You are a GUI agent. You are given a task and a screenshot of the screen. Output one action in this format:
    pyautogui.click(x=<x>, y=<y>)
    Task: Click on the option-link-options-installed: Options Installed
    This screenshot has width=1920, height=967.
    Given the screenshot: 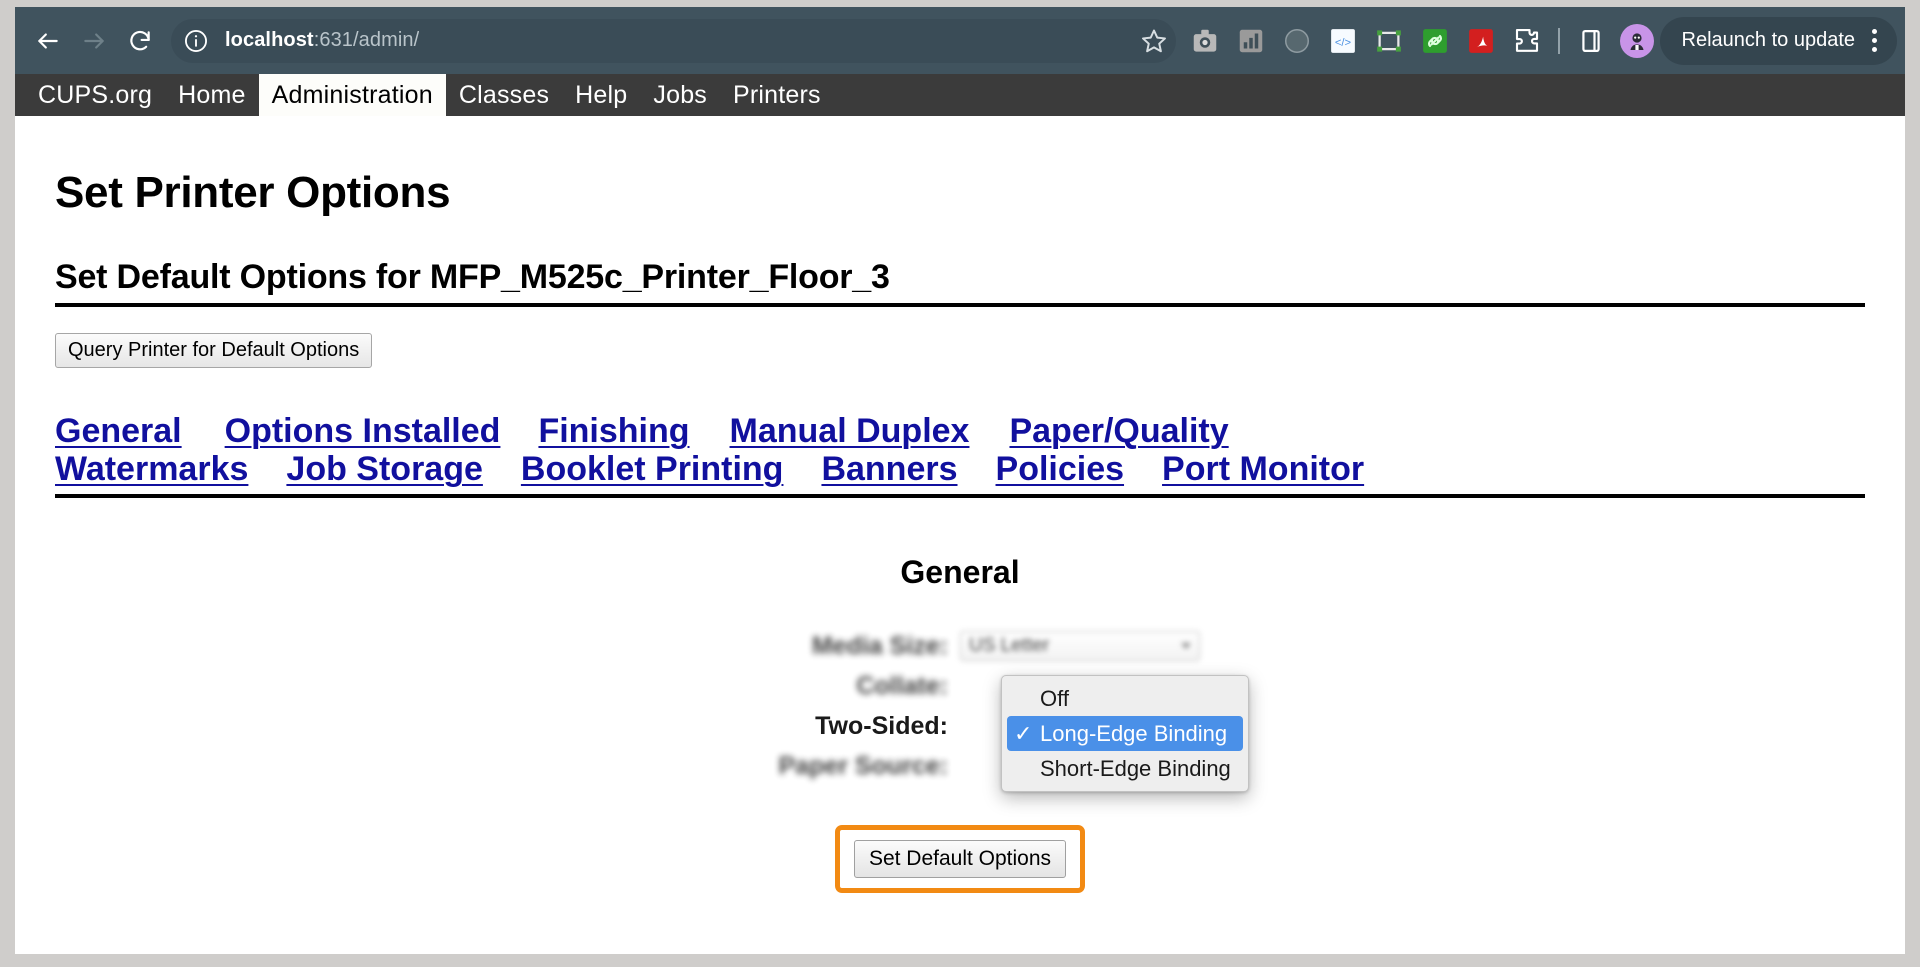 What is the action you would take?
    pyautogui.click(x=363, y=431)
    